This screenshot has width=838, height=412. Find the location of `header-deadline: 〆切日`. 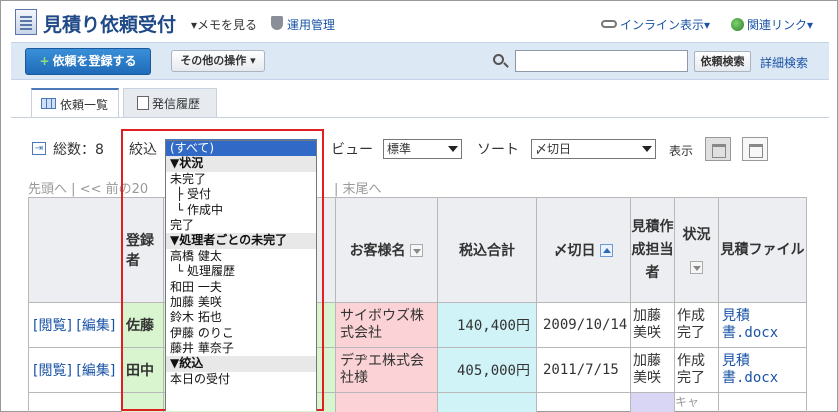

header-deadline: 〆切日 is located at coordinates (583, 250).